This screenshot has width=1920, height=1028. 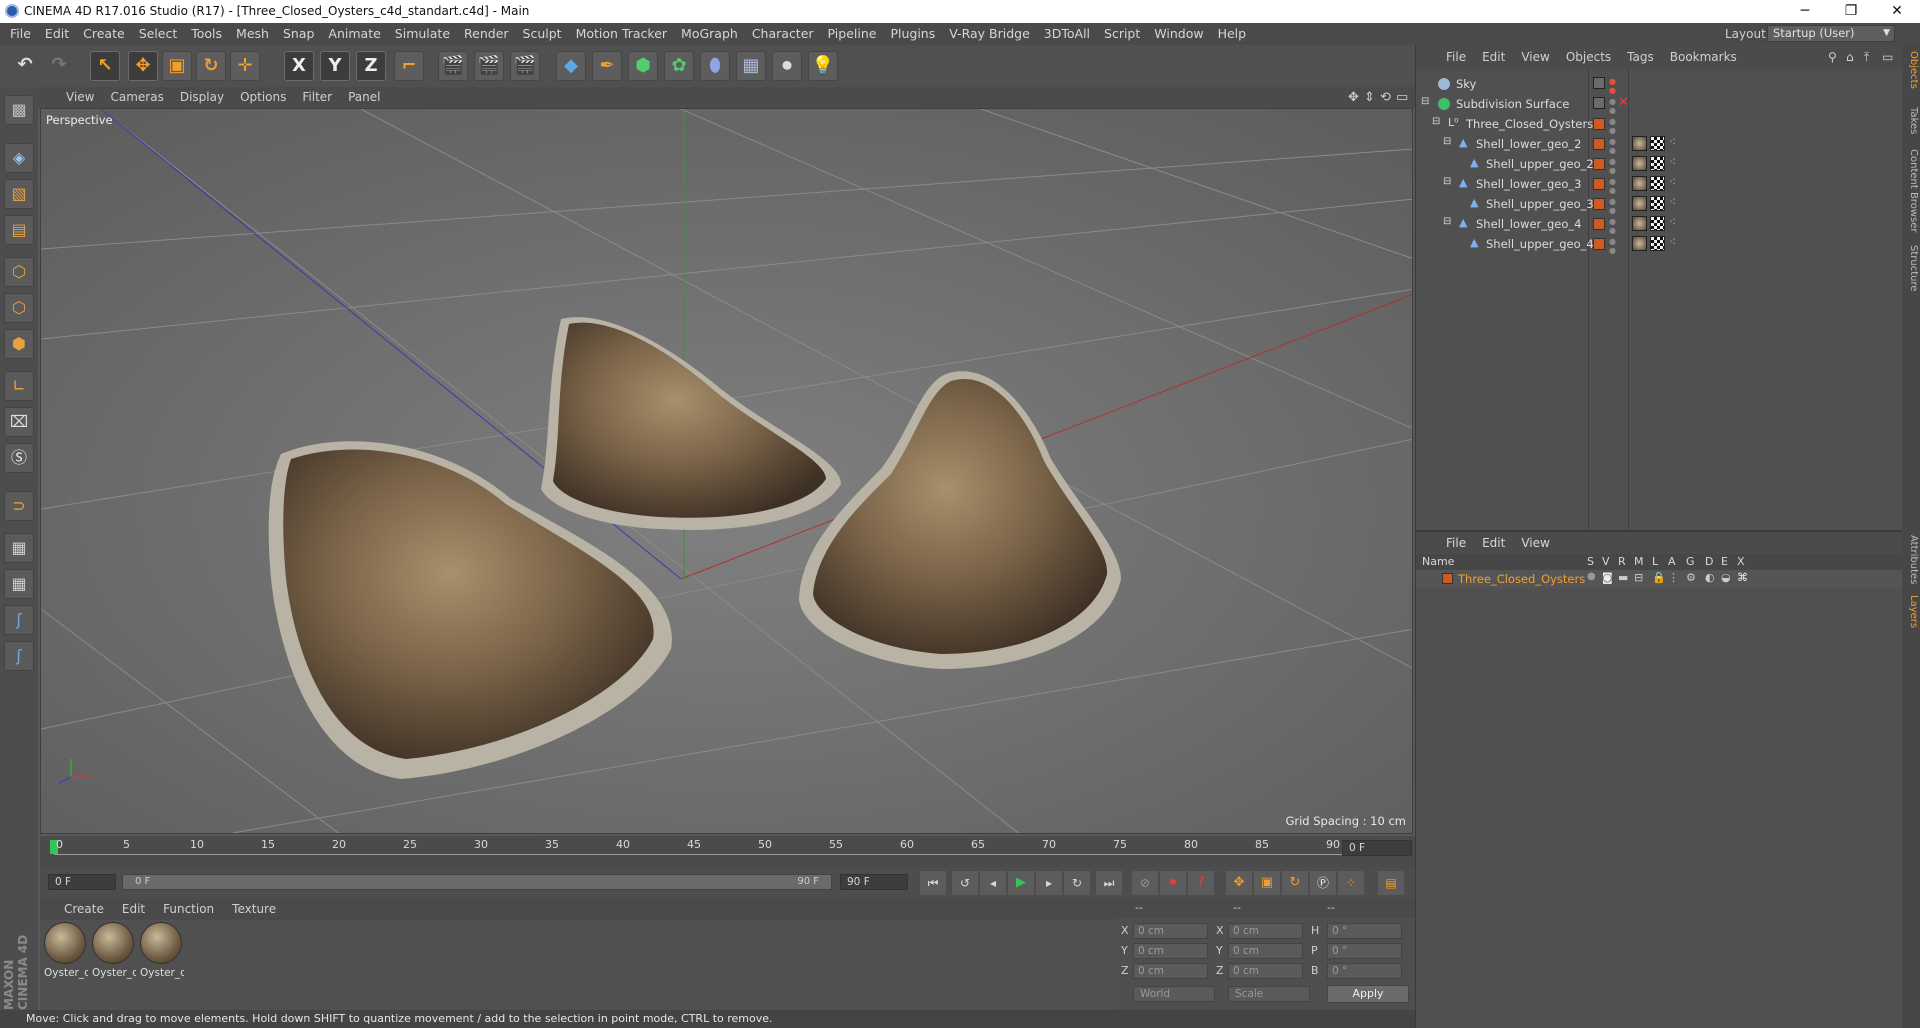 What do you see at coordinates (1805, 11) in the screenshot?
I see `minimize-button: ─` at bounding box center [1805, 11].